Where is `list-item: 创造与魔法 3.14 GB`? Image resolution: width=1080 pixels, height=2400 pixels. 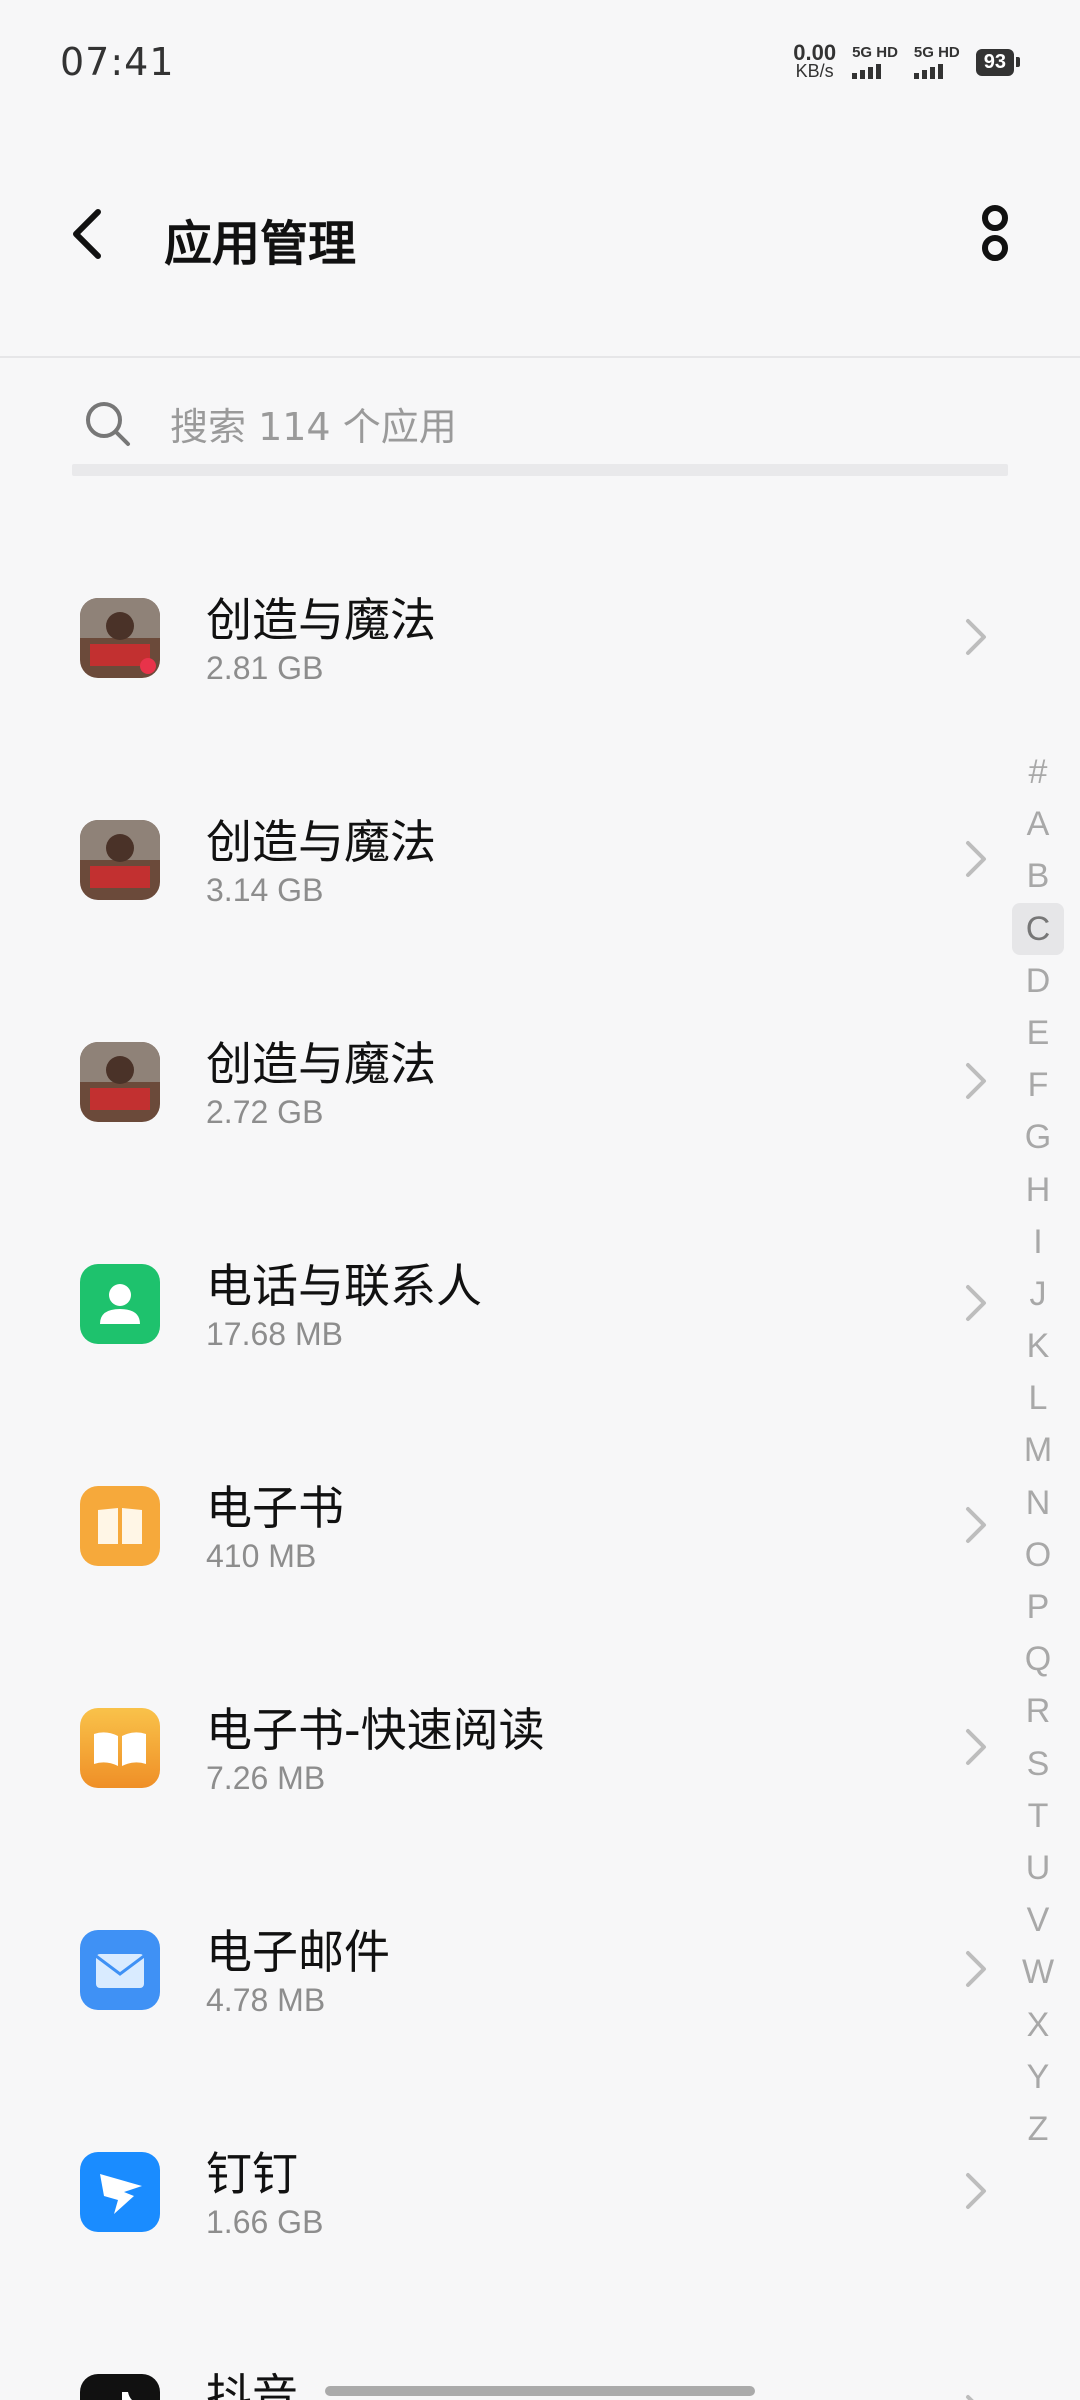
list-item: 创造与魔法 3.14 GB is located at coordinates (500, 853).